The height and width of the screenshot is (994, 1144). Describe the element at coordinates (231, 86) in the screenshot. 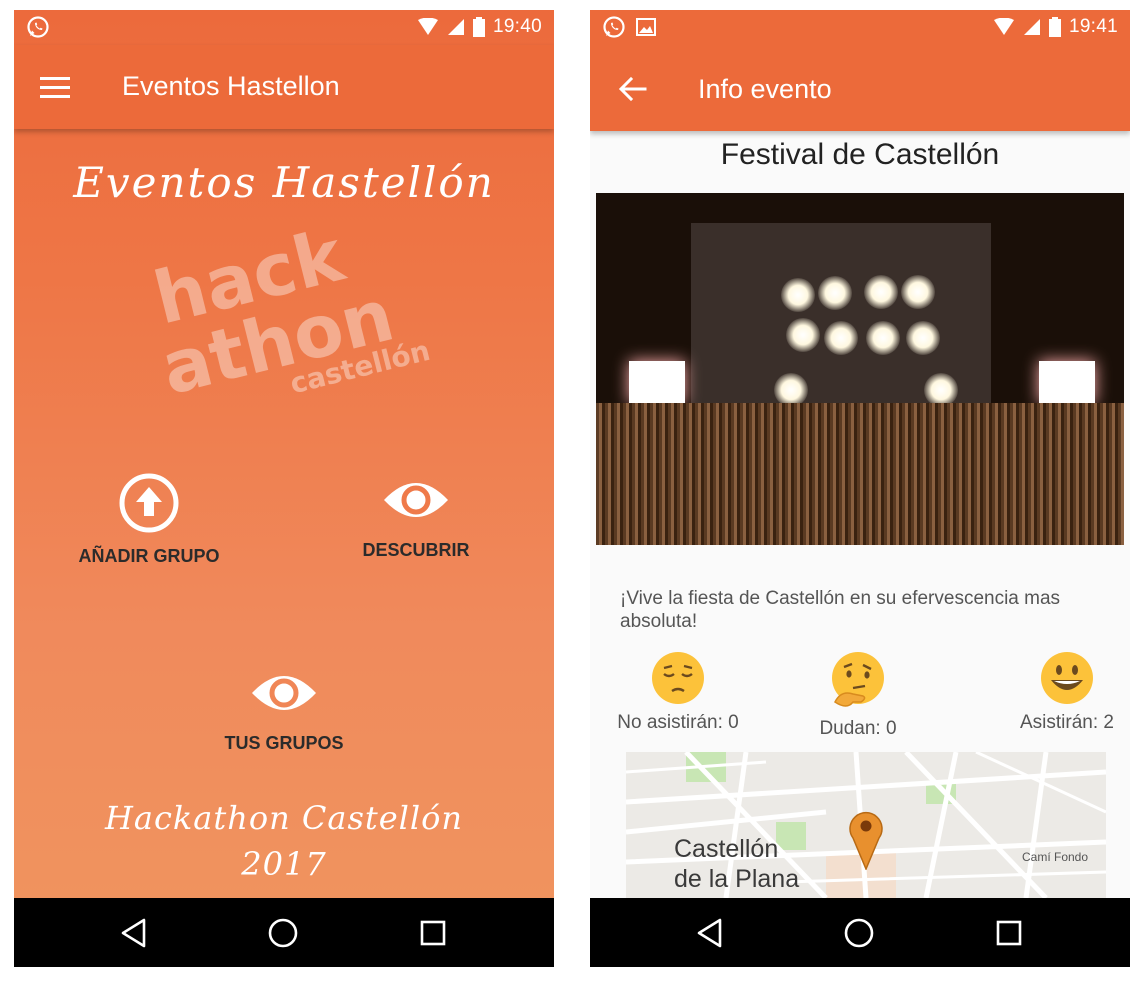

I see `app-title: Eventos Hastellon` at that location.